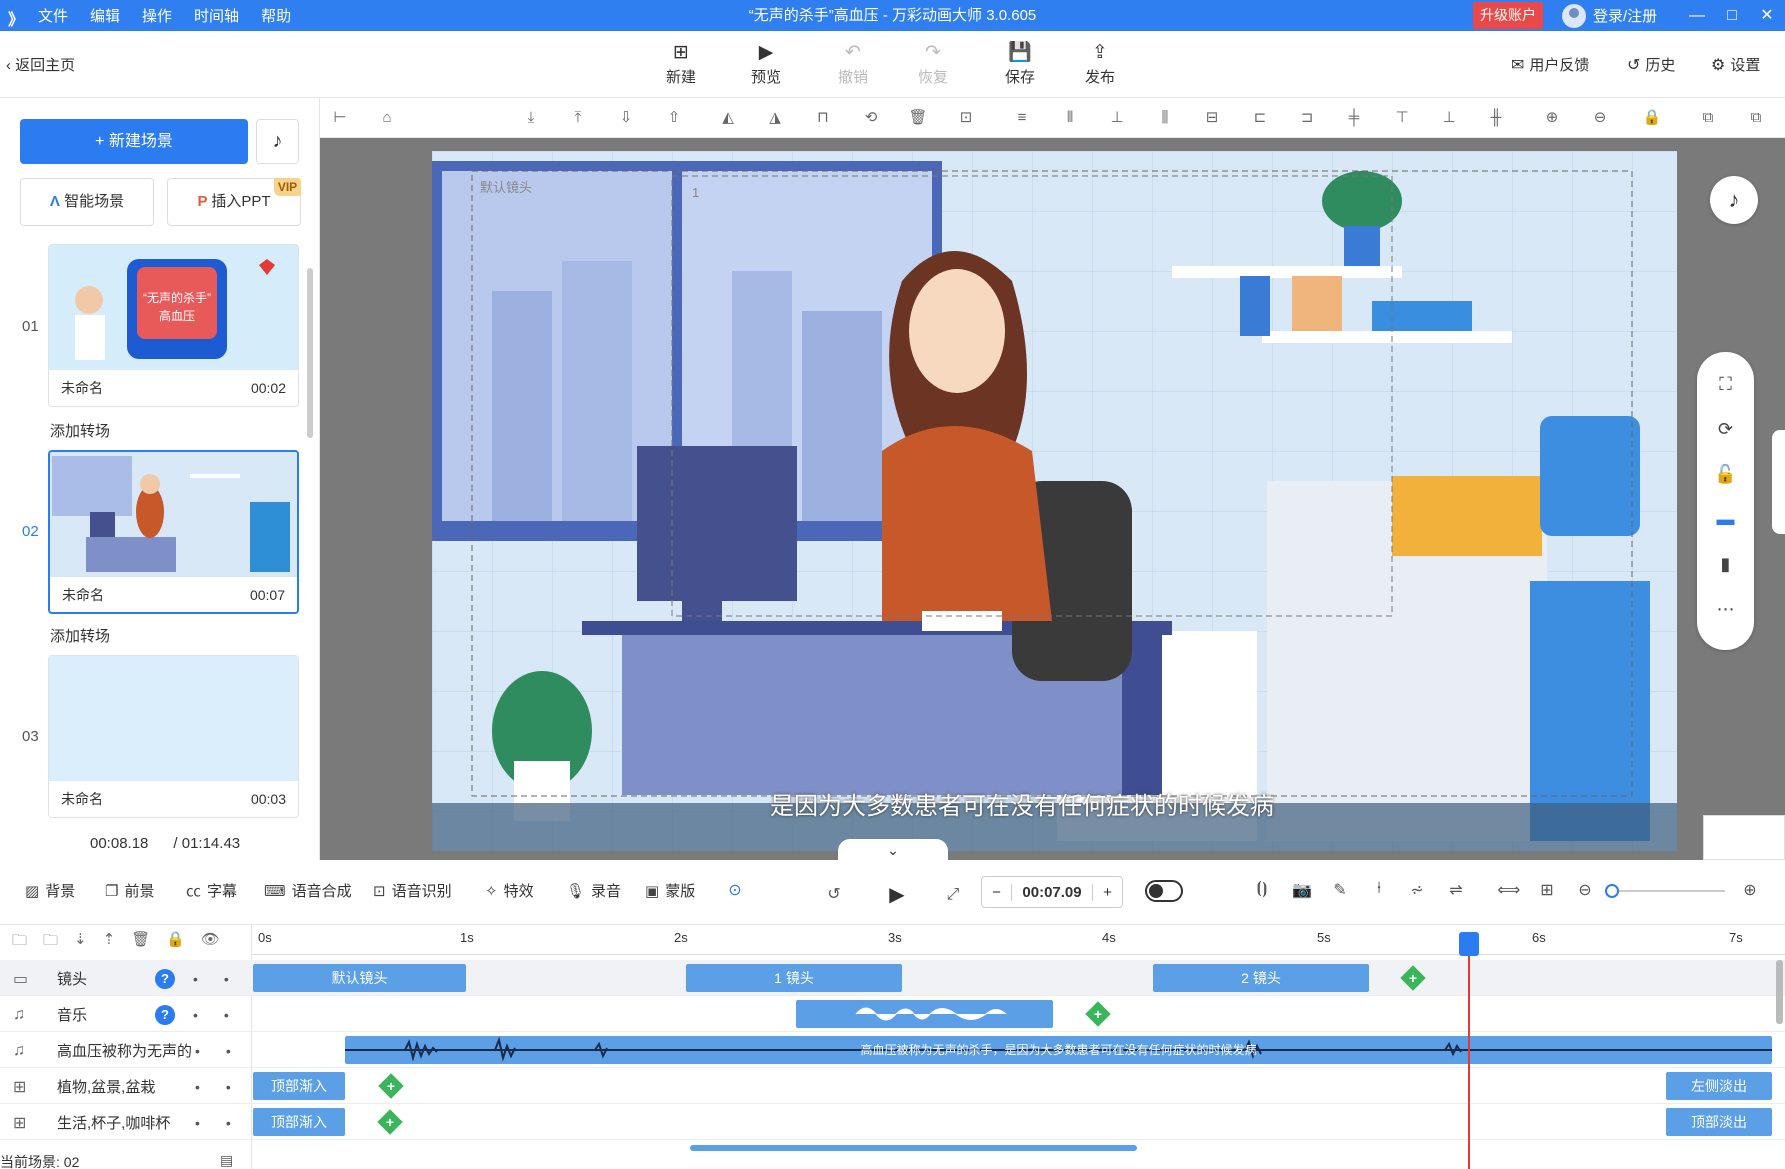 This screenshot has width=1785, height=1169. Describe the element at coordinates (1708, 118) in the screenshot. I see `copy-icon: ⧉` at that location.